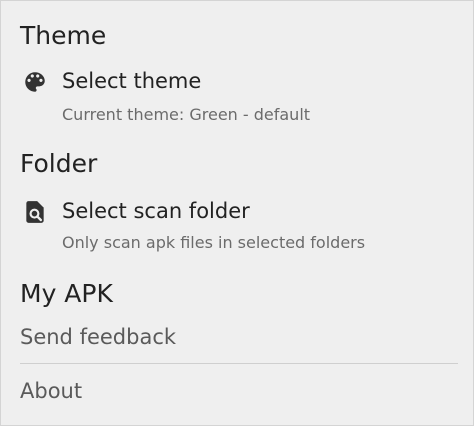 The image size is (474, 426). What do you see at coordinates (59, 163) in the screenshot?
I see `section-header-folder: Folder` at bounding box center [59, 163].